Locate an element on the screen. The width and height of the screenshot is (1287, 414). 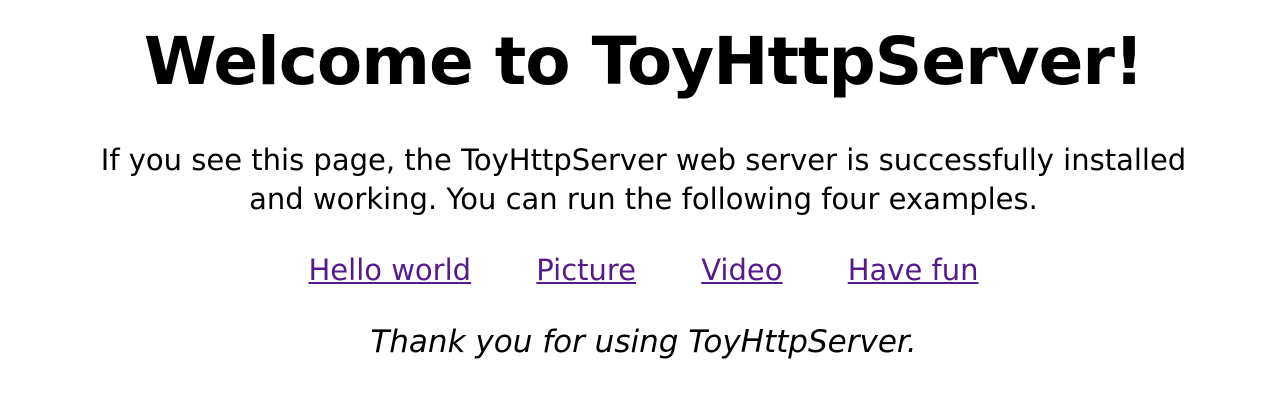
page-title: Welcome to ToyHttpServer! is located at coordinates (643, 61).